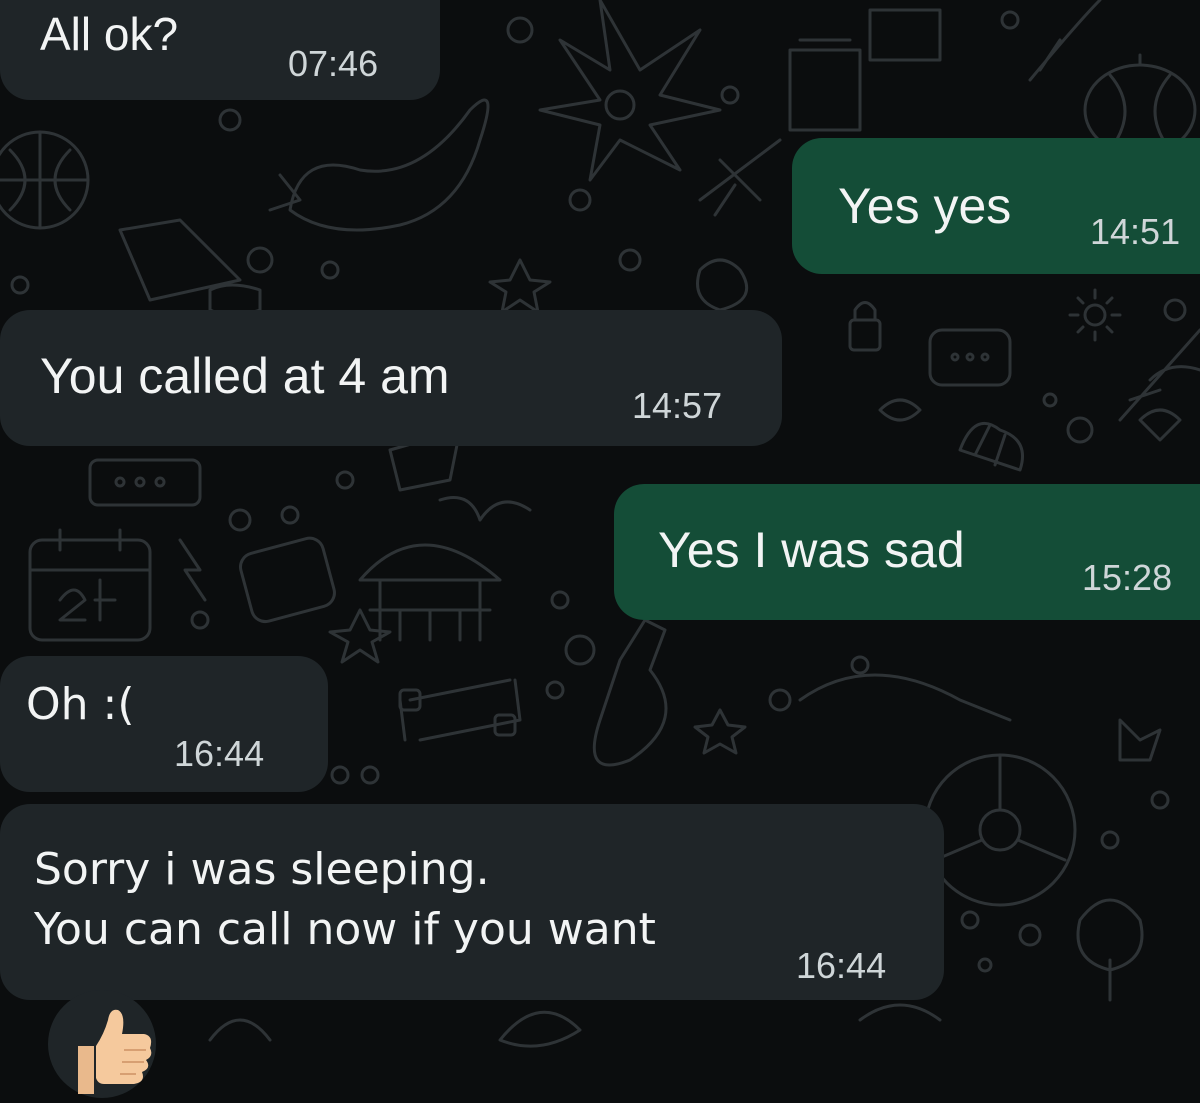 The height and width of the screenshot is (1103, 1200). I want to click on message-text: You called at 4 am, so click(245, 376).